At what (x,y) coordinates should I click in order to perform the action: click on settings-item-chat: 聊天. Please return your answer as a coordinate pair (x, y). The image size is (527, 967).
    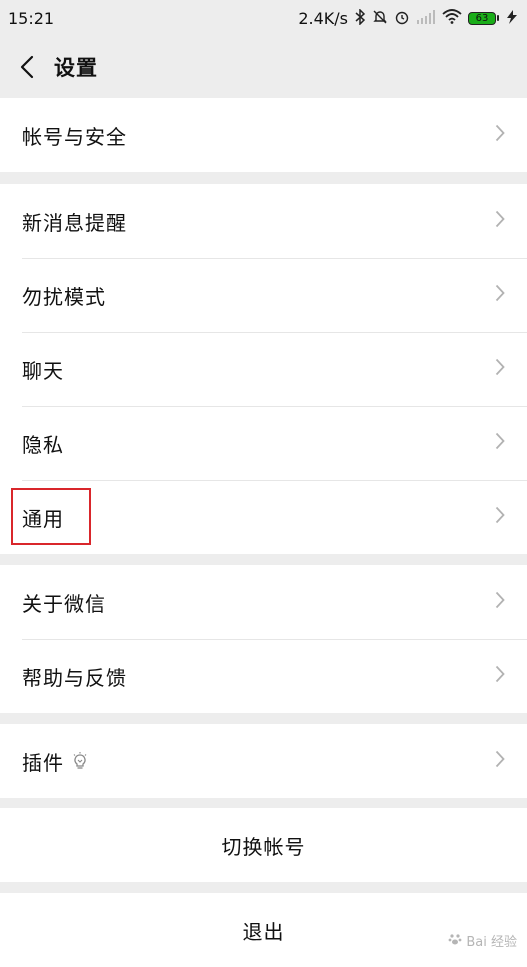
    Looking at the image, I should click on (263, 369).